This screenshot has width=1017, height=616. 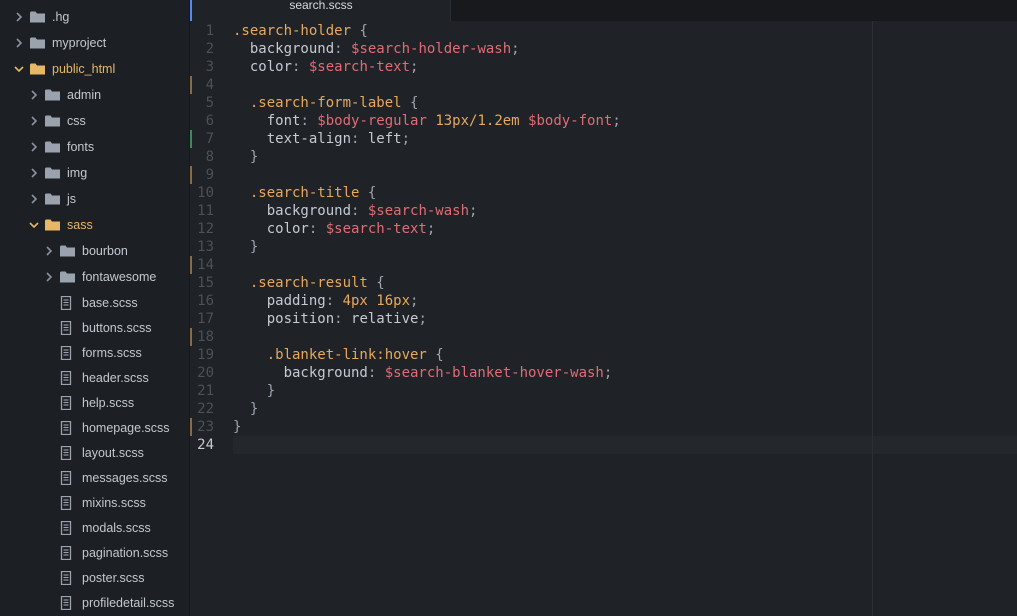 I want to click on tree-file-item: modals.scss, so click(x=94, y=528).